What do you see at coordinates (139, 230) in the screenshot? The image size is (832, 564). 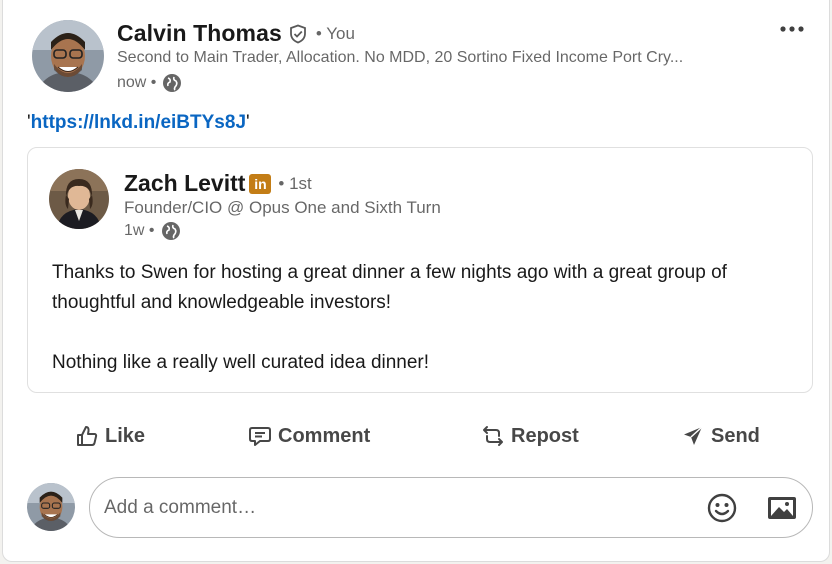 I see `shared-post-time: 1w •` at bounding box center [139, 230].